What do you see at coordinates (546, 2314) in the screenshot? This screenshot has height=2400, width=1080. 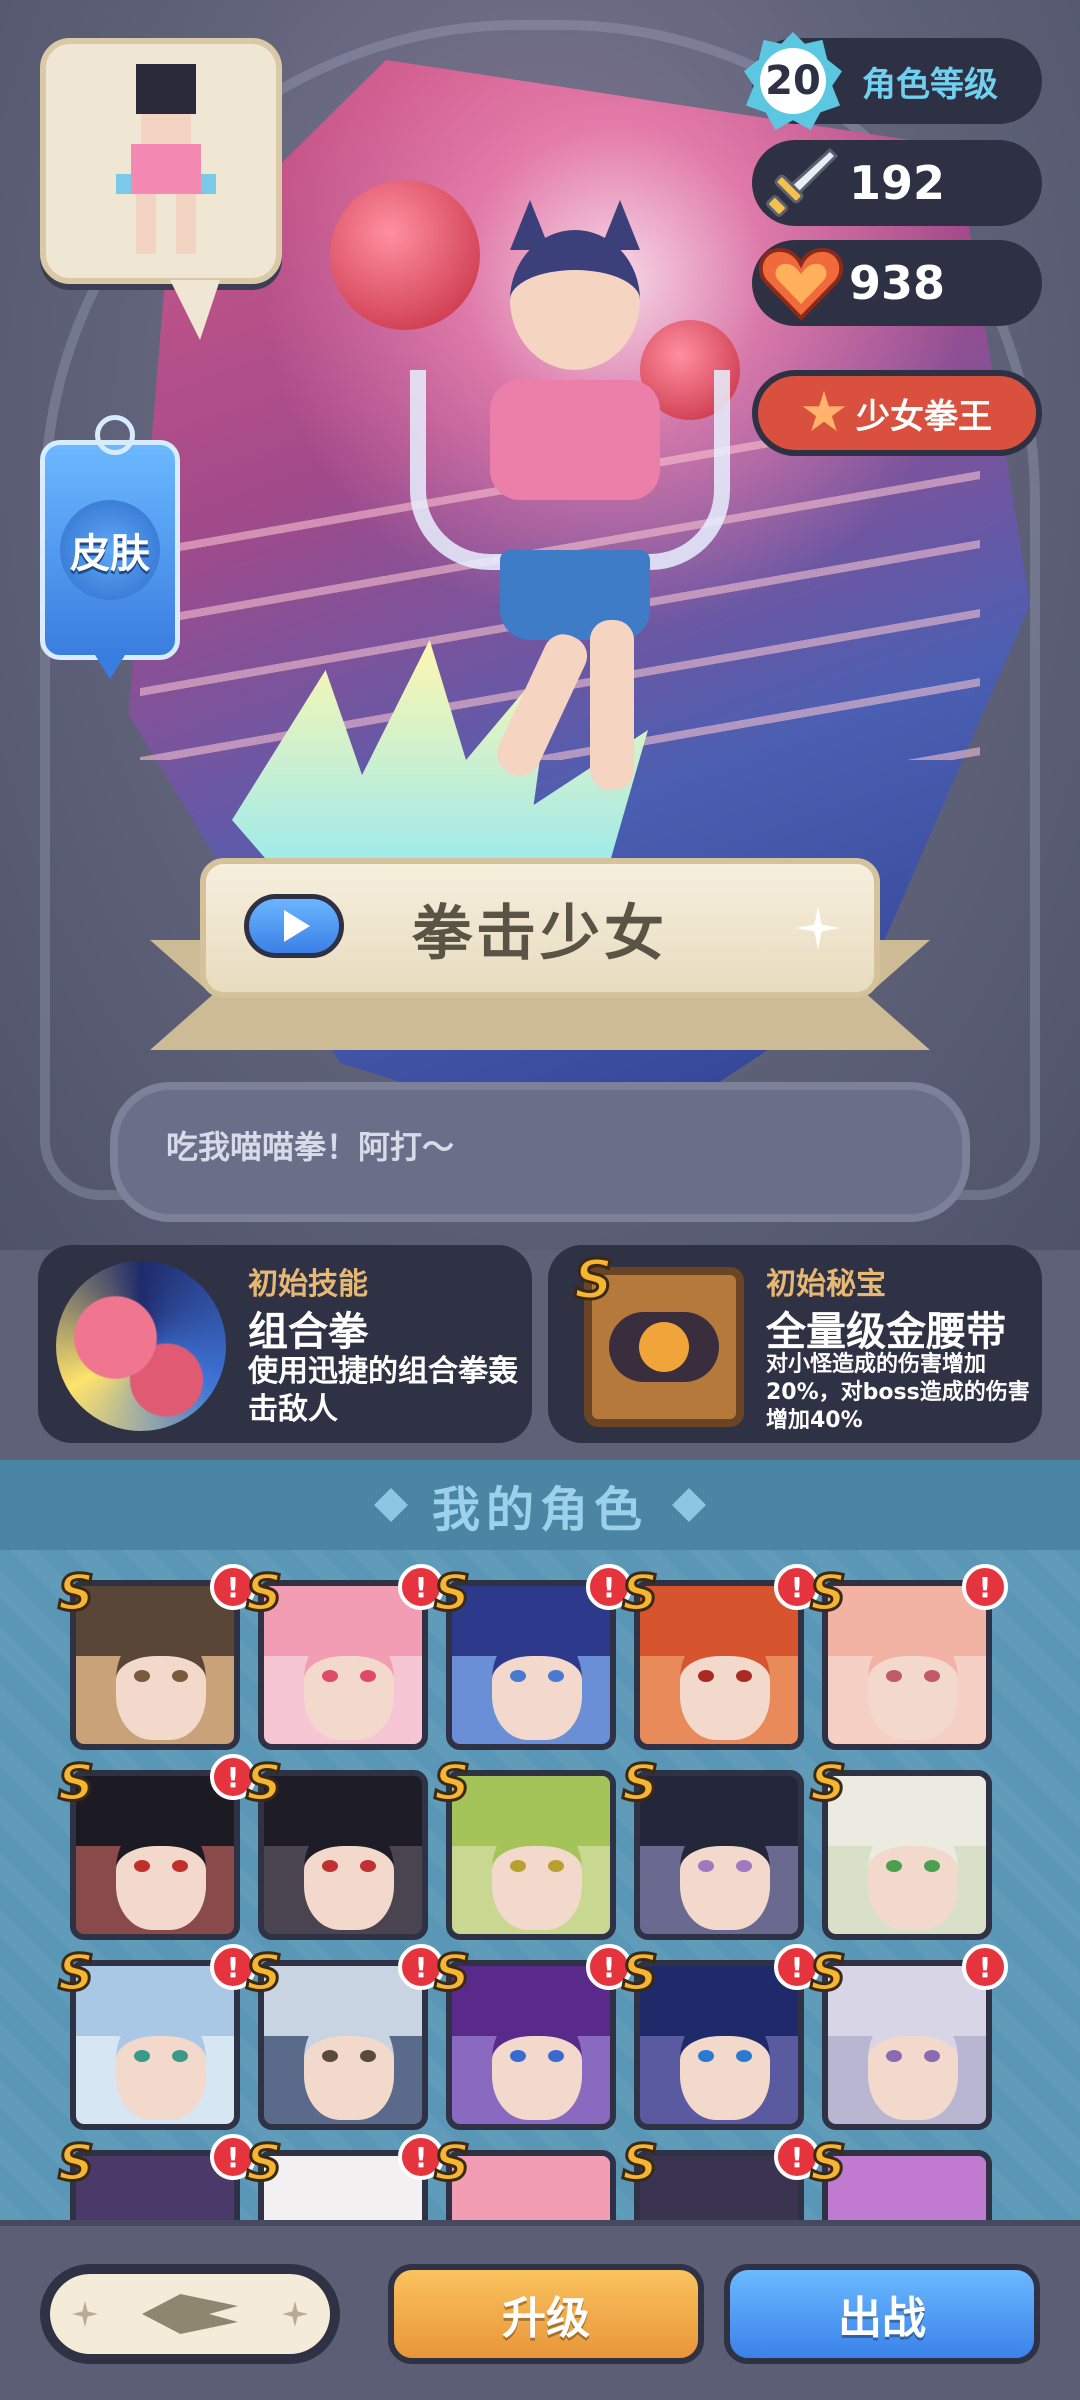 I see `upgrade-button: 升级` at bounding box center [546, 2314].